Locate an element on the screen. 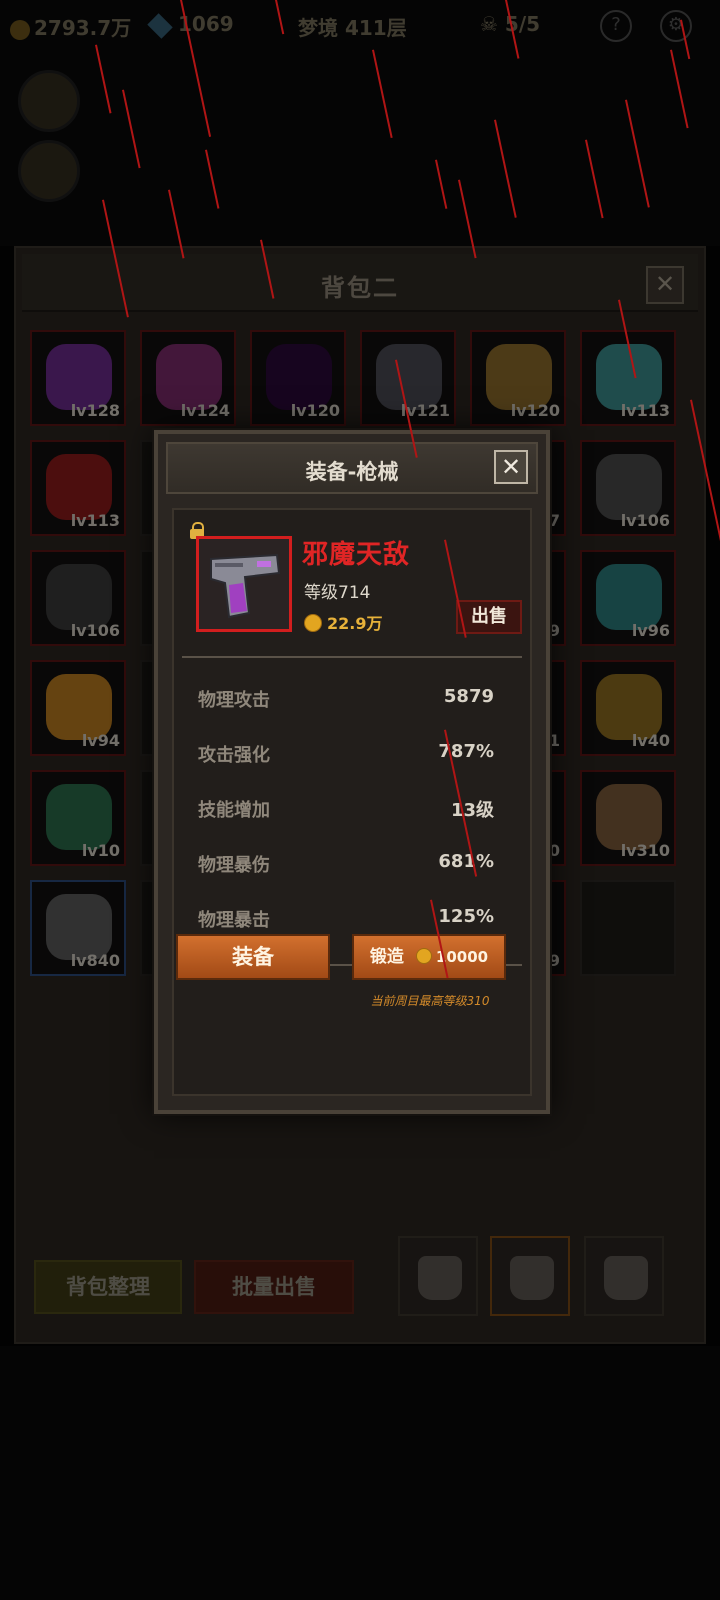  stat-label: 物理攻击 is located at coordinates (234, 700).